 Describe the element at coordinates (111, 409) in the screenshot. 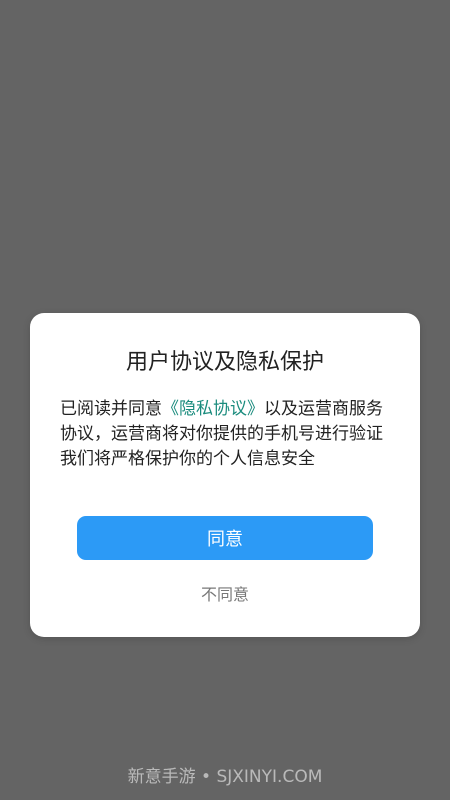

I see `agreement-prefix: 已阅读并同意` at that location.